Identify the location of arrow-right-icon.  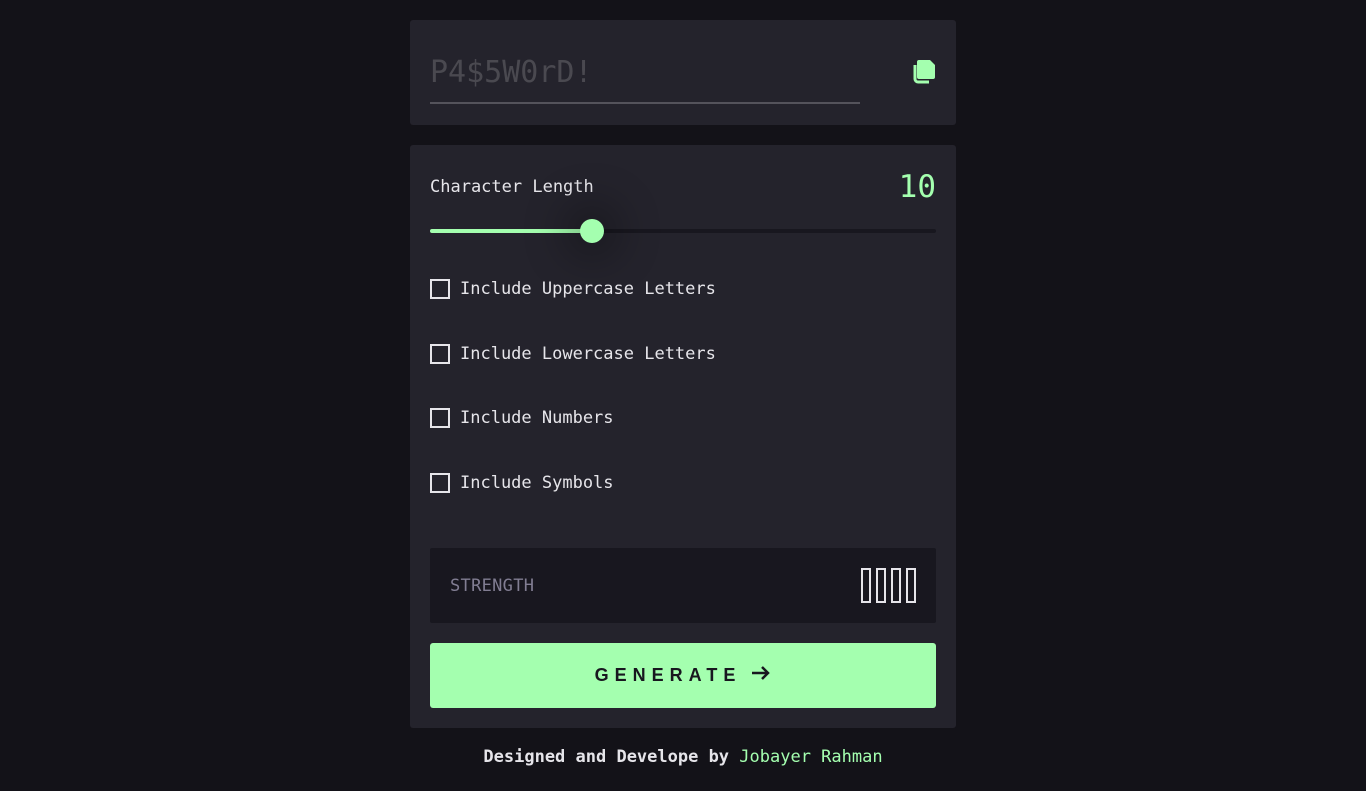
(761, 675).